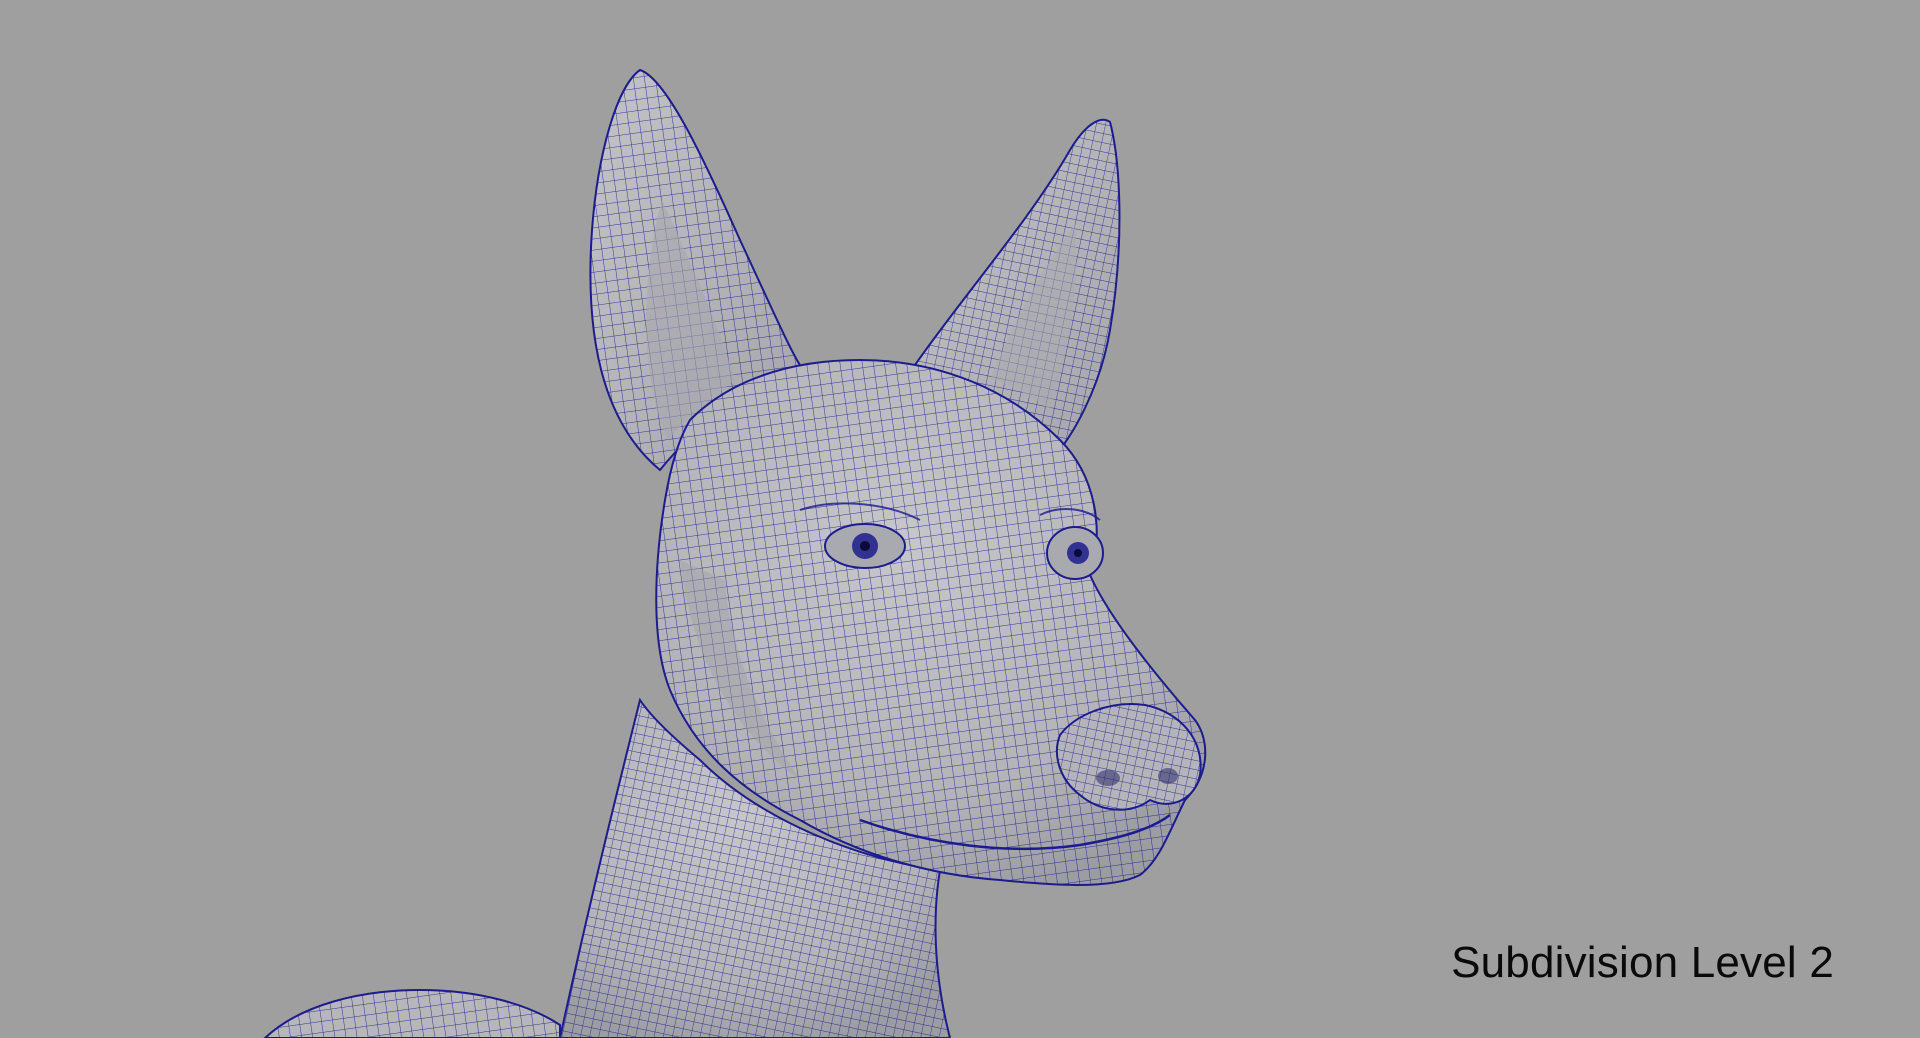  Describe the element at coordinates (1642, 962) in the screenshot. I see `subdivision-level-label: Subdivision Level 2` at that location.